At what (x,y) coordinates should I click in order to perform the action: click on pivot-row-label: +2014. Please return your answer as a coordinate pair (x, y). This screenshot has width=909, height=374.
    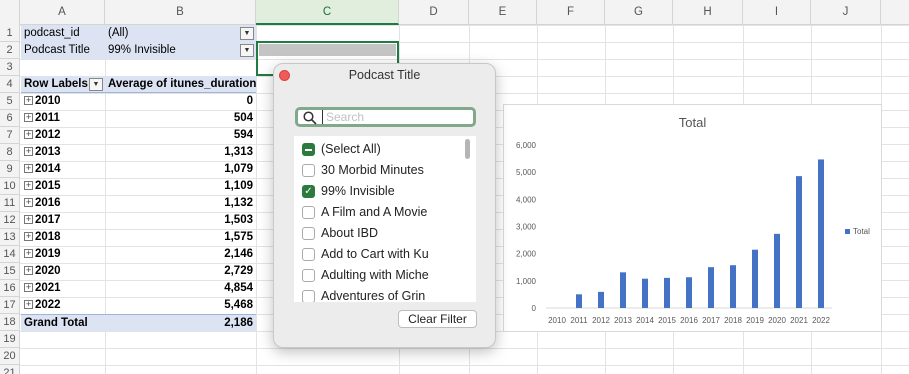
    Looking at the image, I should click on (63, 169).